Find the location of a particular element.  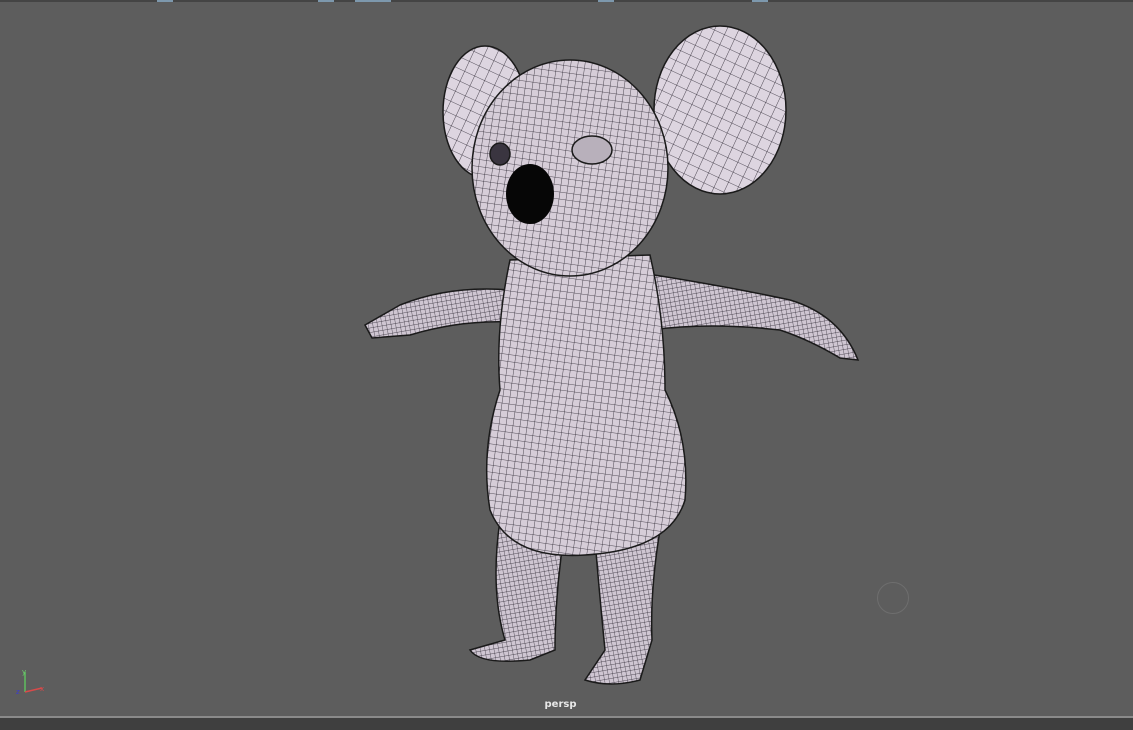

camera-label: persp is located at coordinates (560, 704).